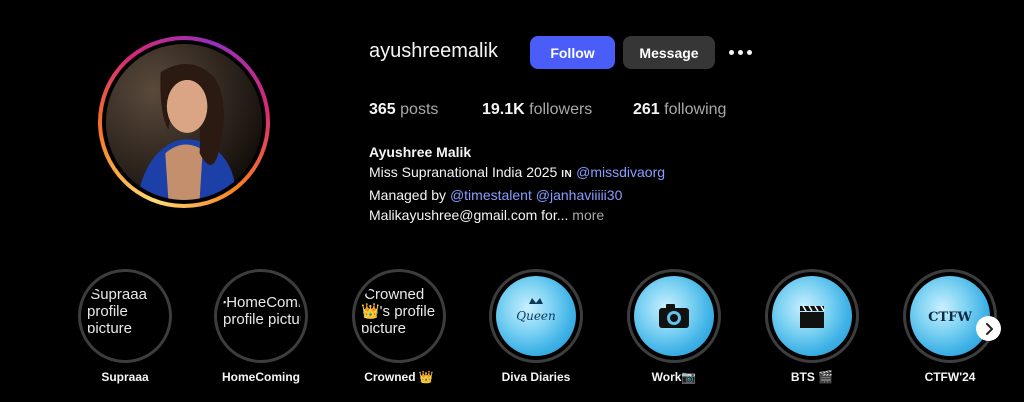 This screenshot has width=1024, height=402. I want to click on highlight-bts: BTS 🎬, so click(812, 329).